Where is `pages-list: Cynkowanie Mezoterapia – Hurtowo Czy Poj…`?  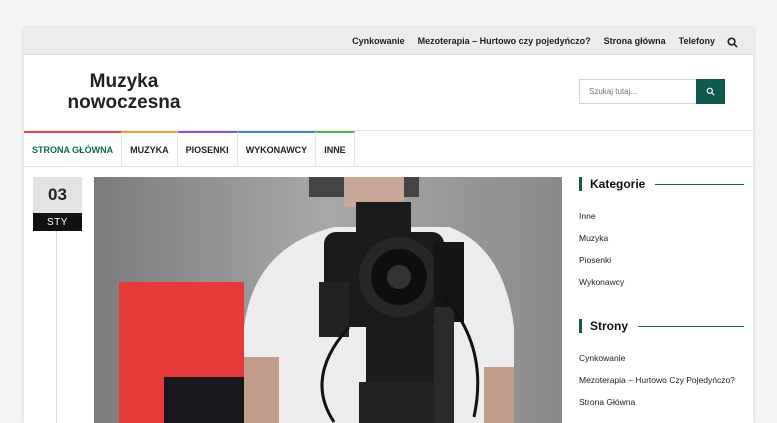 pages-list: Cynkowanie Mezoterapia – Hurtowo Czy Poj… is located at coordinates (661, 380).